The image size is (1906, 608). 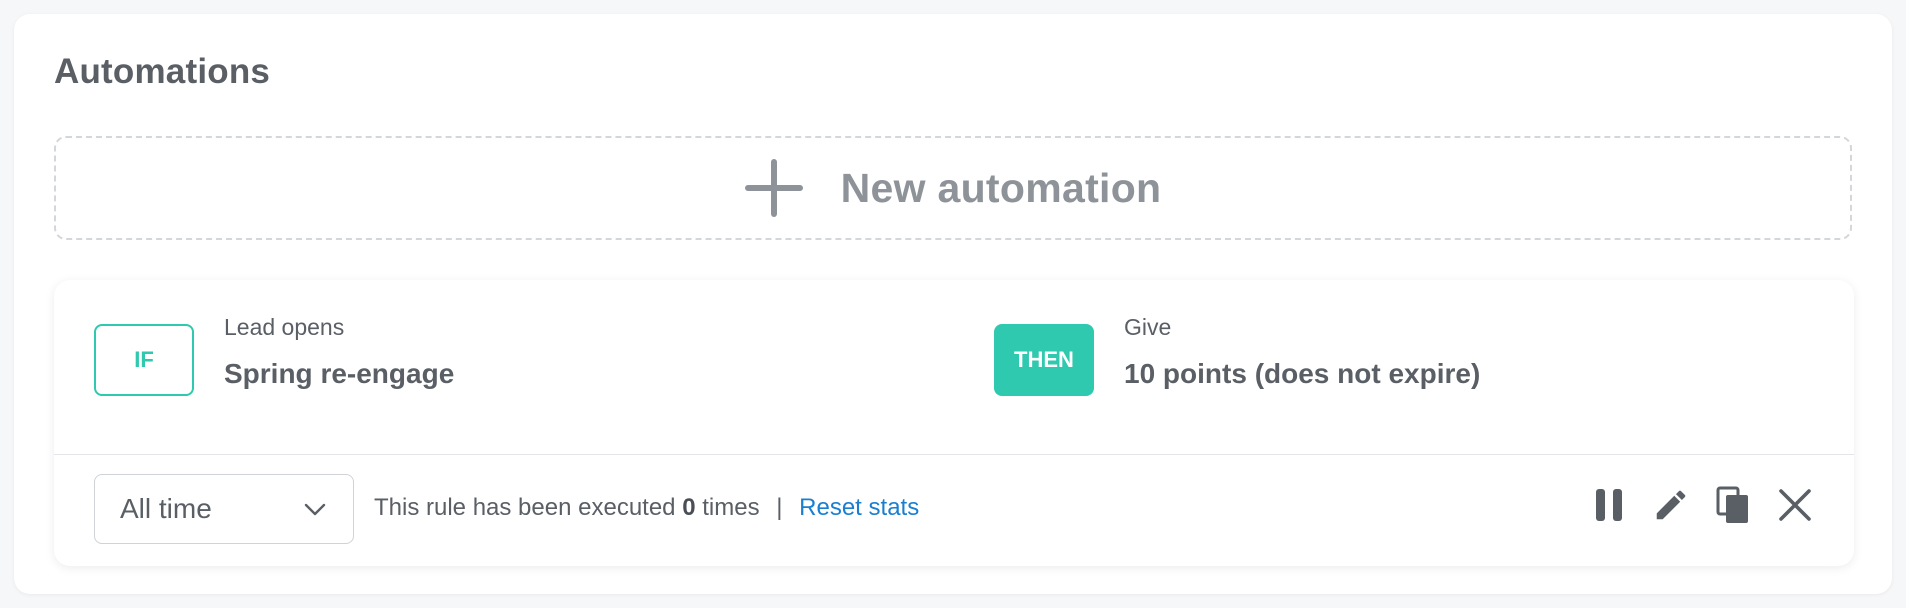 I want to click on edit-button, so click(x=1671, y=505).